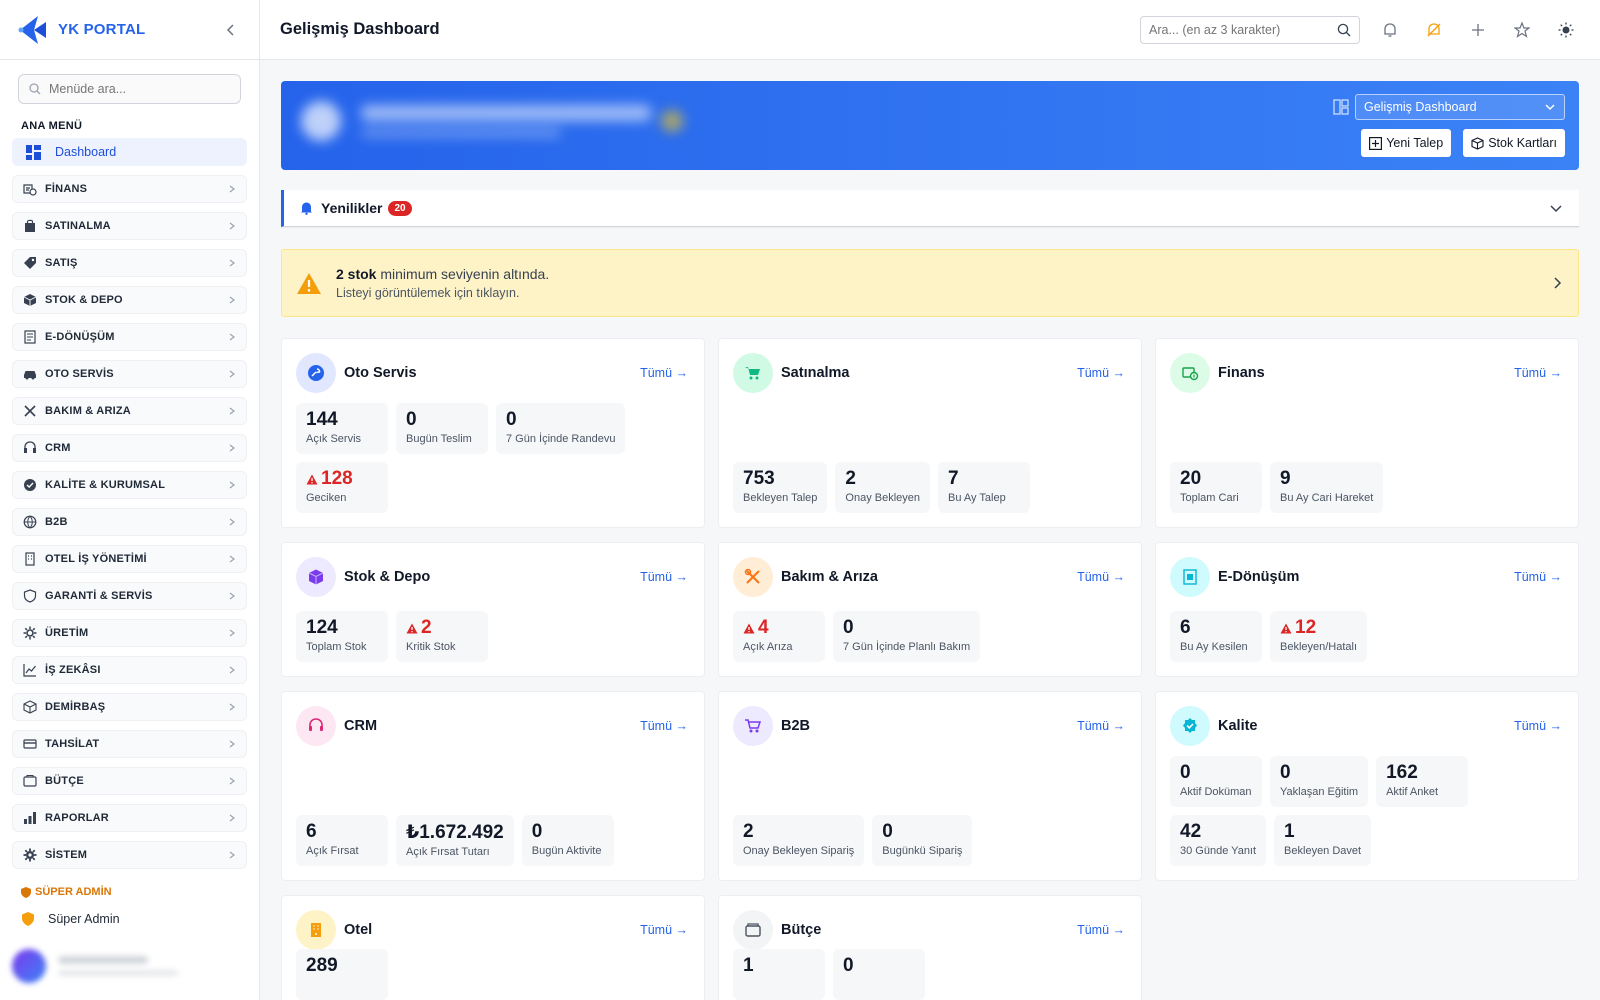 The height and width of the screenshot is (1000, 1600). I want to click on sidebar-item-fi-nans: FİNANS, so click(129, 189).